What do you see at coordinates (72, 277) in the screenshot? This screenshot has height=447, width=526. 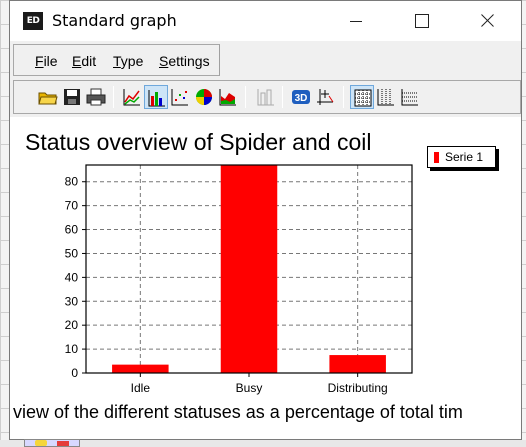 I see `y-tick-label: 40` at bounding box center [72, 277].